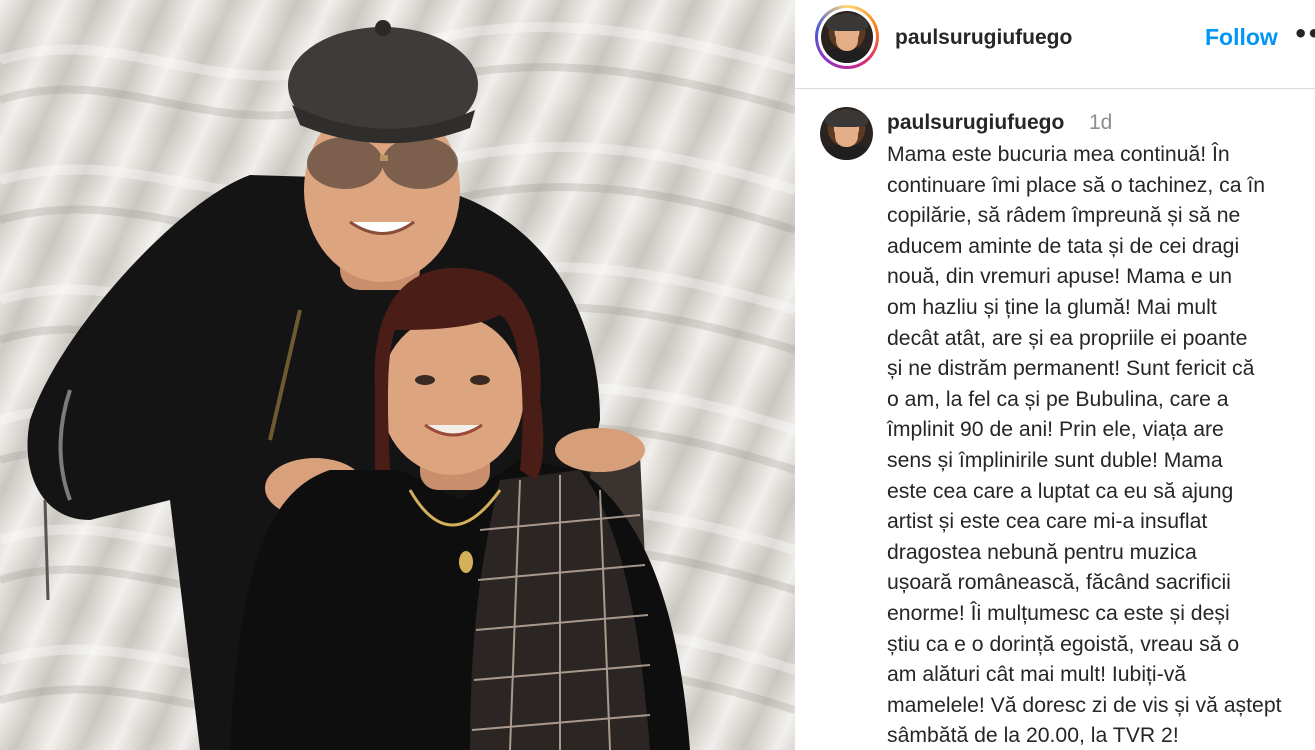 The image size is (1315, 750). I want to click on more-options-icon: ••, so click(1304, 34).